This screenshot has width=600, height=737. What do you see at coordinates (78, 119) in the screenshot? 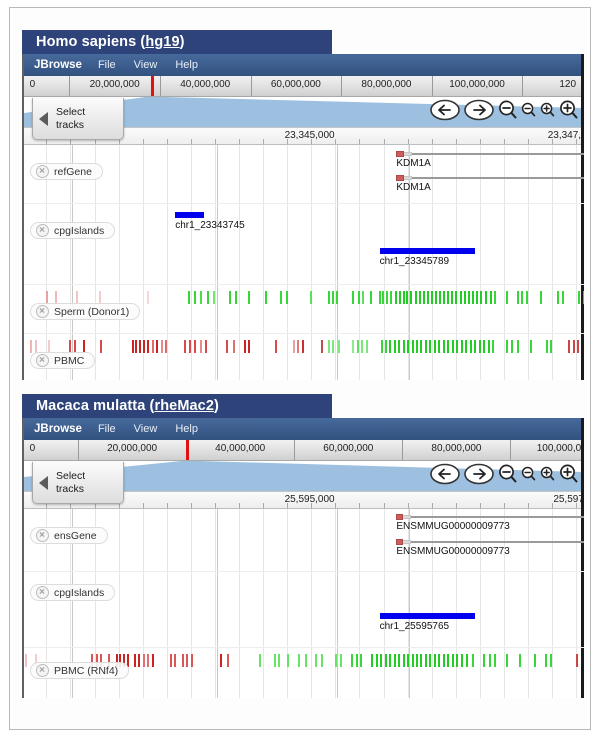
I see `select-tracks-tab-human: Select tracks` at bounding box center [78, 119].